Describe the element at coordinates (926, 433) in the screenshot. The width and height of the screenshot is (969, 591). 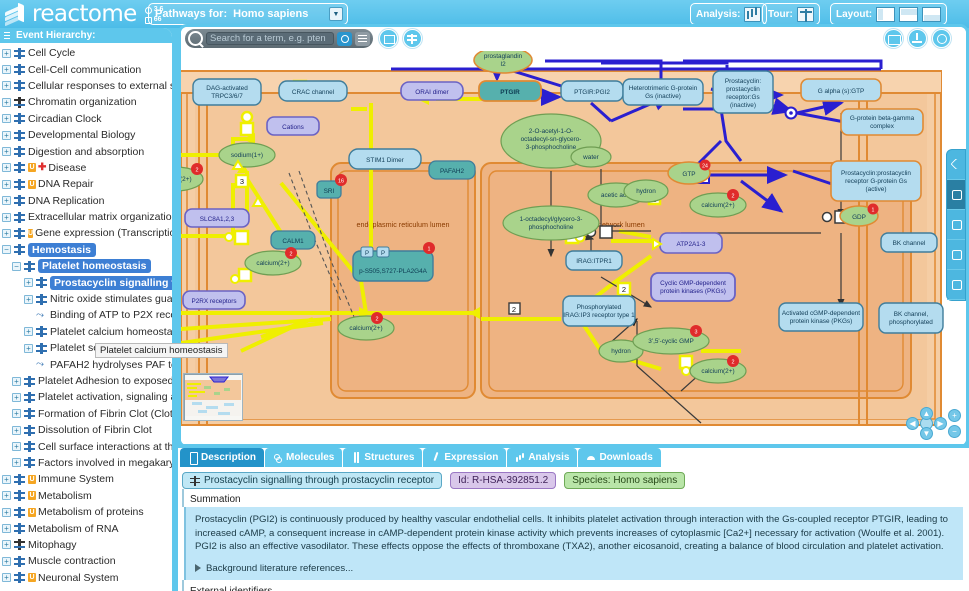
I see `pan-down-button: ▼` at that location.